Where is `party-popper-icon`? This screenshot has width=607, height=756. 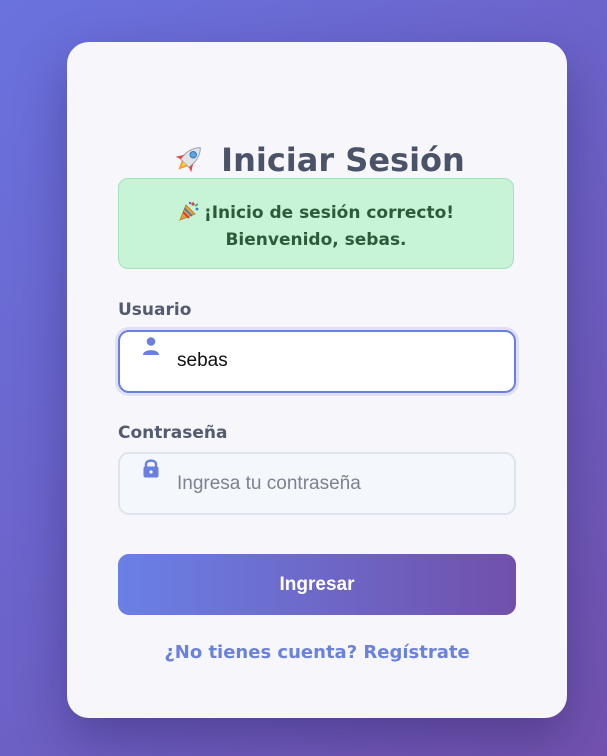
party-popper-icon is located at coordinates (189, 211).